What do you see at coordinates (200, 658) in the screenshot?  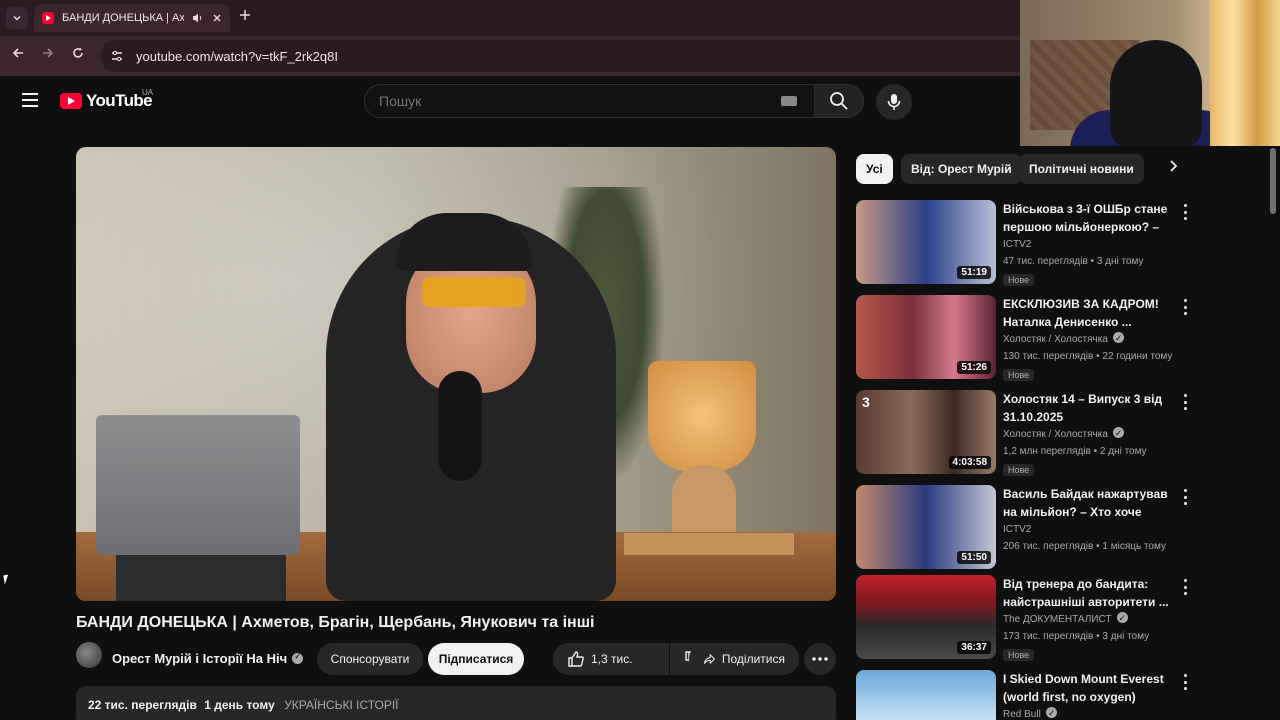 I see `channel-name: Орест Мурій і Історії На Ніч` at bounding box center [200, 658].